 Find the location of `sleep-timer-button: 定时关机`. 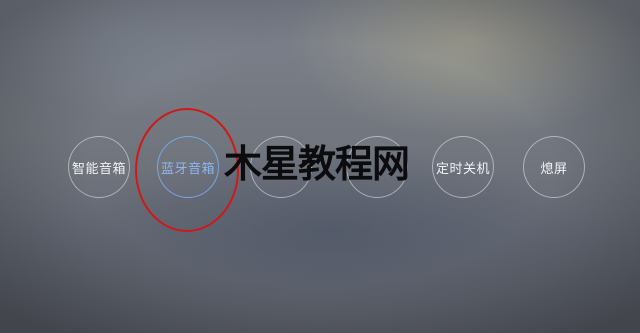

sleep-timer-button: 定时关机 is located at coordinates (463, 167).